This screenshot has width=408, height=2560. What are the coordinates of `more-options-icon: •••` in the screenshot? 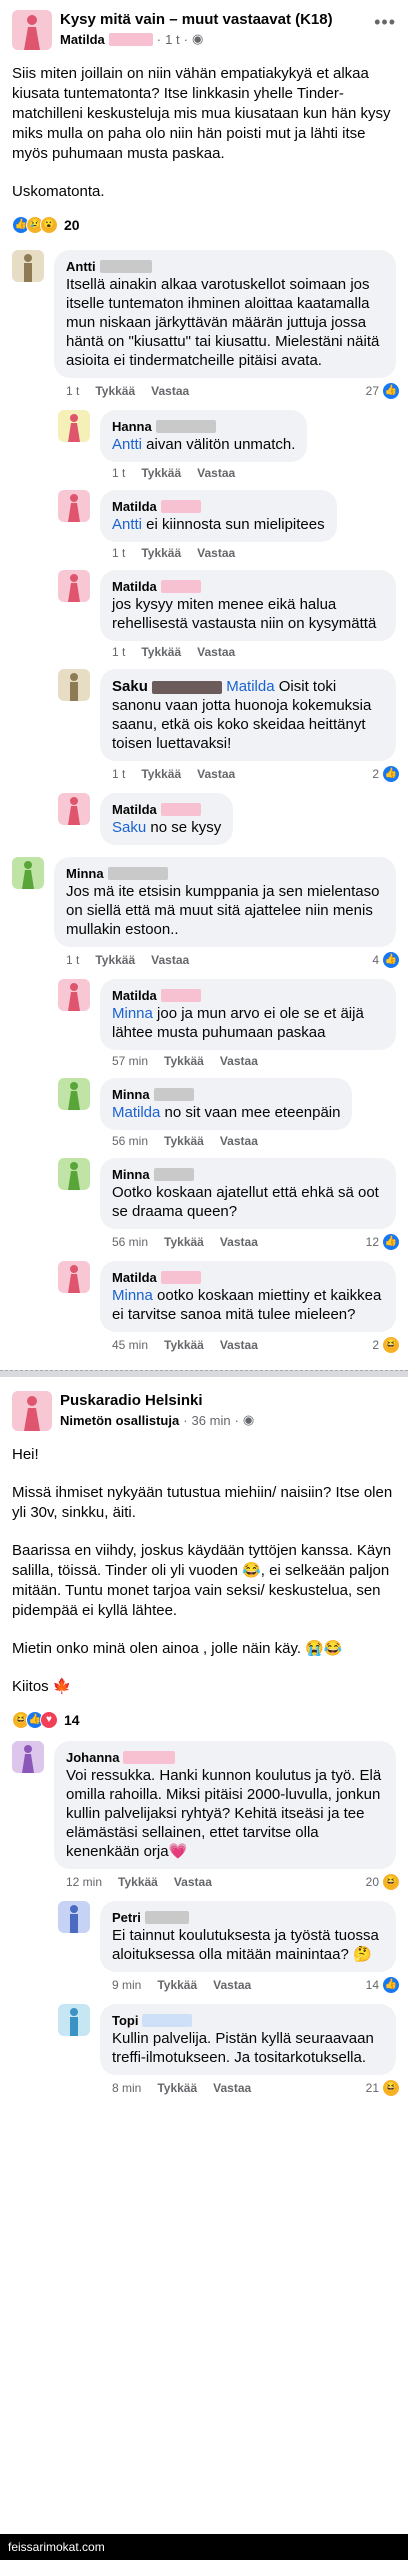 It's located at (385, 22).